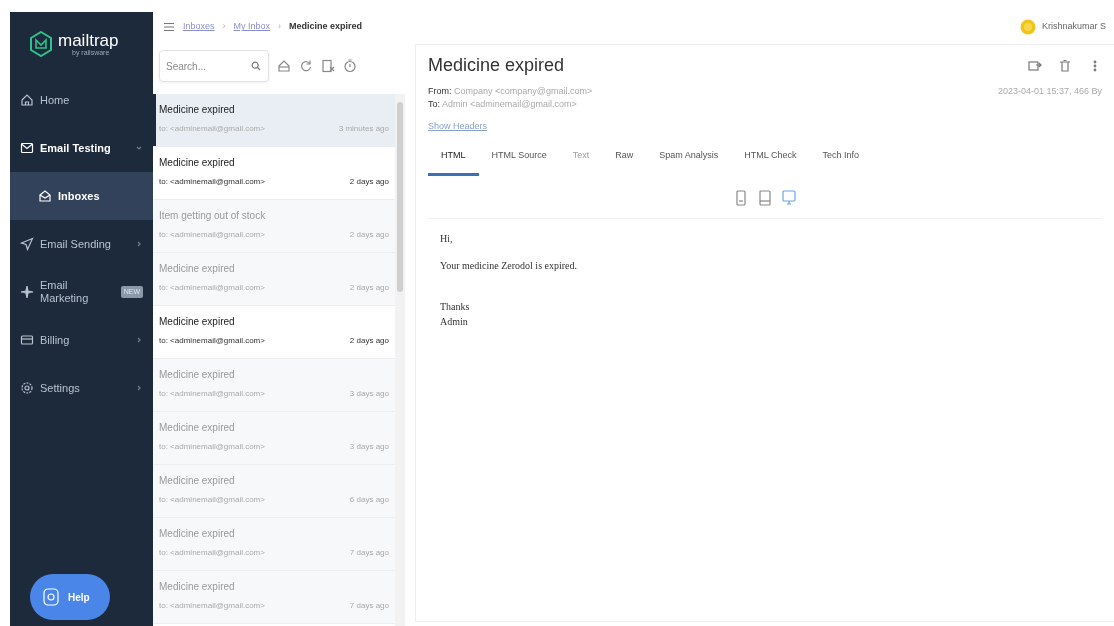 Image resolution: width=1114 pixels, height=626 pixels. What do you see at coordinates (509, 104) in the screenshot?
I see `recipient-address: Admin <adminemail@gmail.com>` at bounding box center [509, 104].